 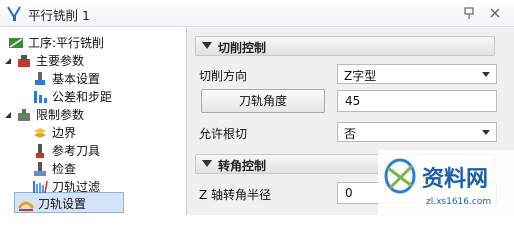 I want to click on tree-item-label: 参考刀具, so click(x=76, y=151).